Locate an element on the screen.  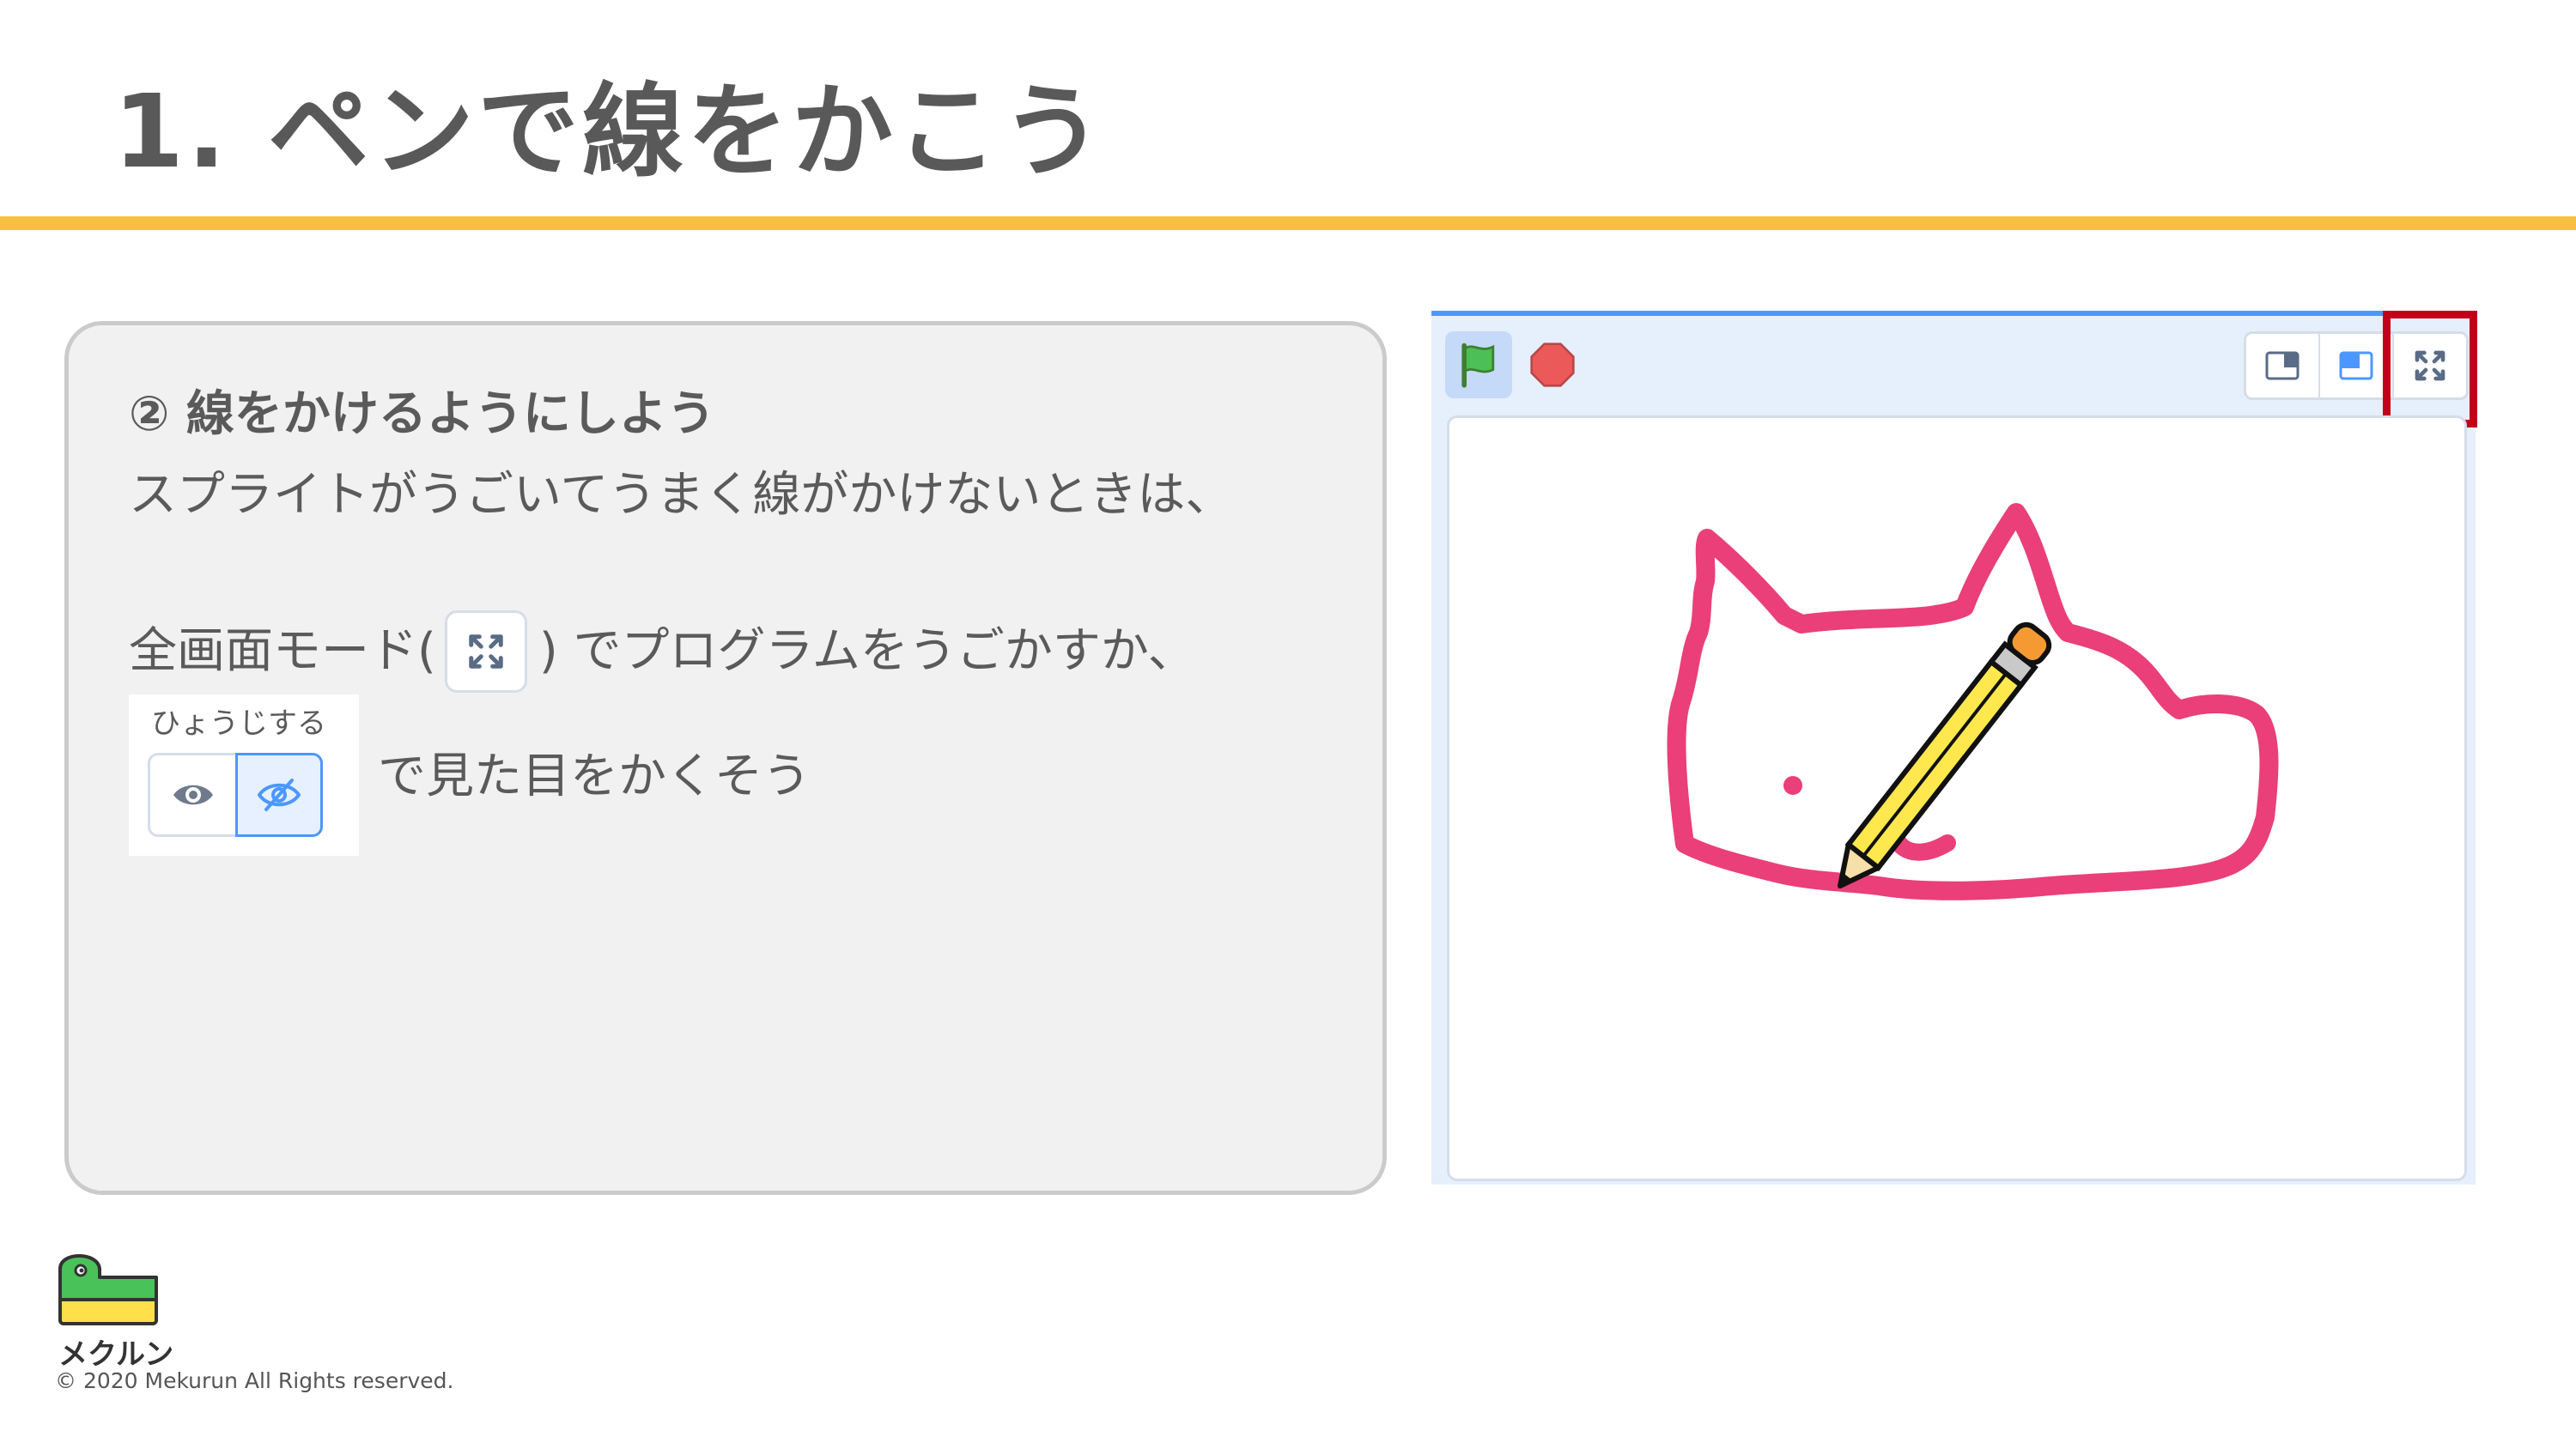
stop-icon is located at coordinates (1553, 365).